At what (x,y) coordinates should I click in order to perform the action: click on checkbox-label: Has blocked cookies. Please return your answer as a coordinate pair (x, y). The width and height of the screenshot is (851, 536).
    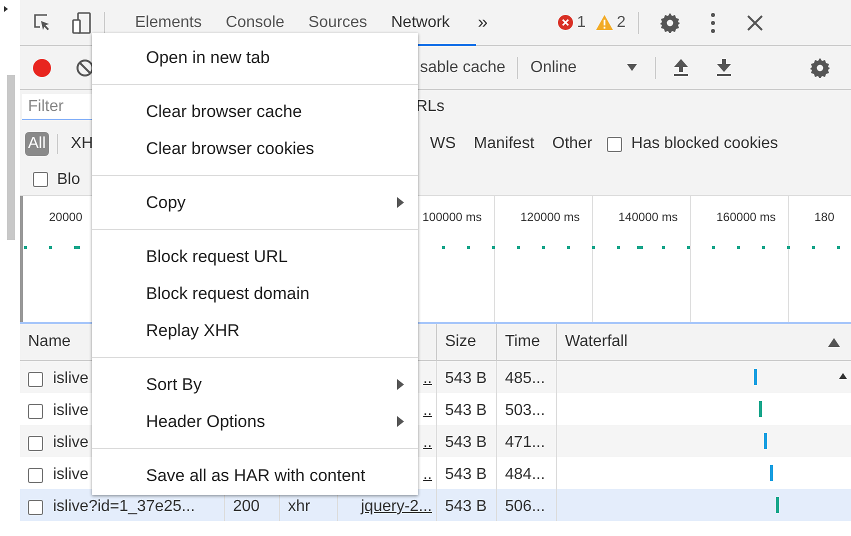
    Looking at the image, I should click on (704, 144).